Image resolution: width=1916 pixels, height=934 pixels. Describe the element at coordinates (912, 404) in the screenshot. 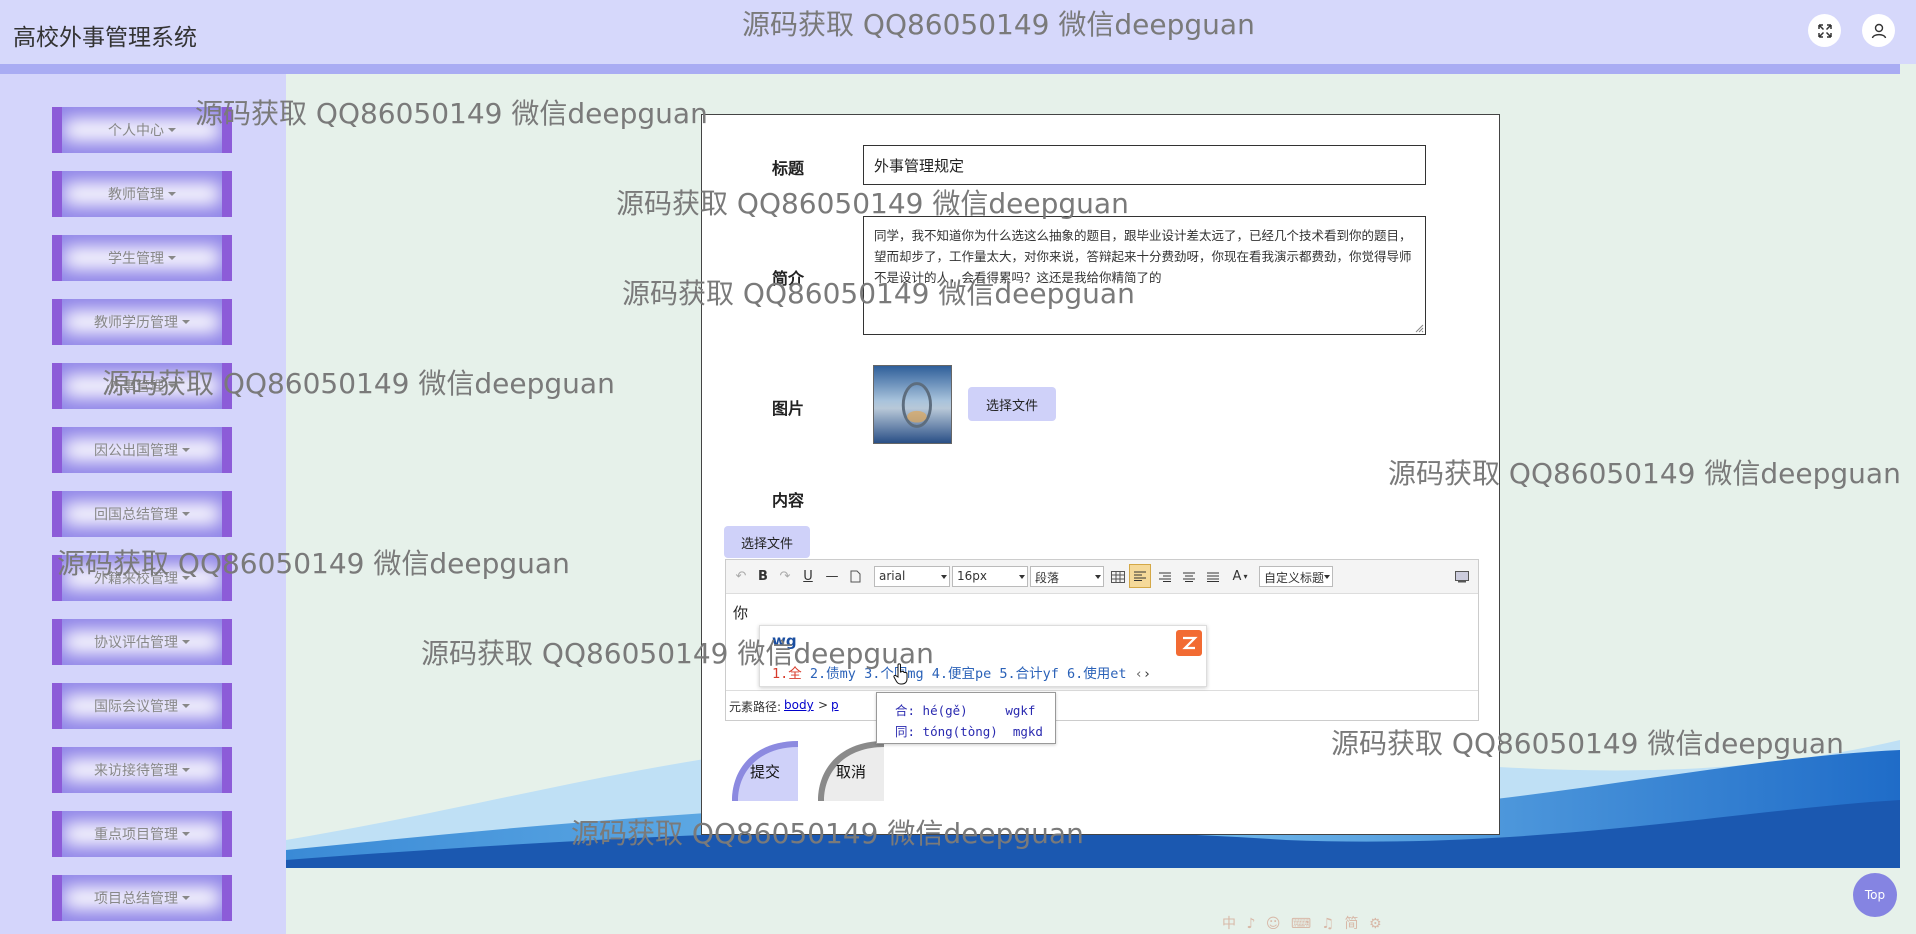

I see `image-thumbnail` at that location.